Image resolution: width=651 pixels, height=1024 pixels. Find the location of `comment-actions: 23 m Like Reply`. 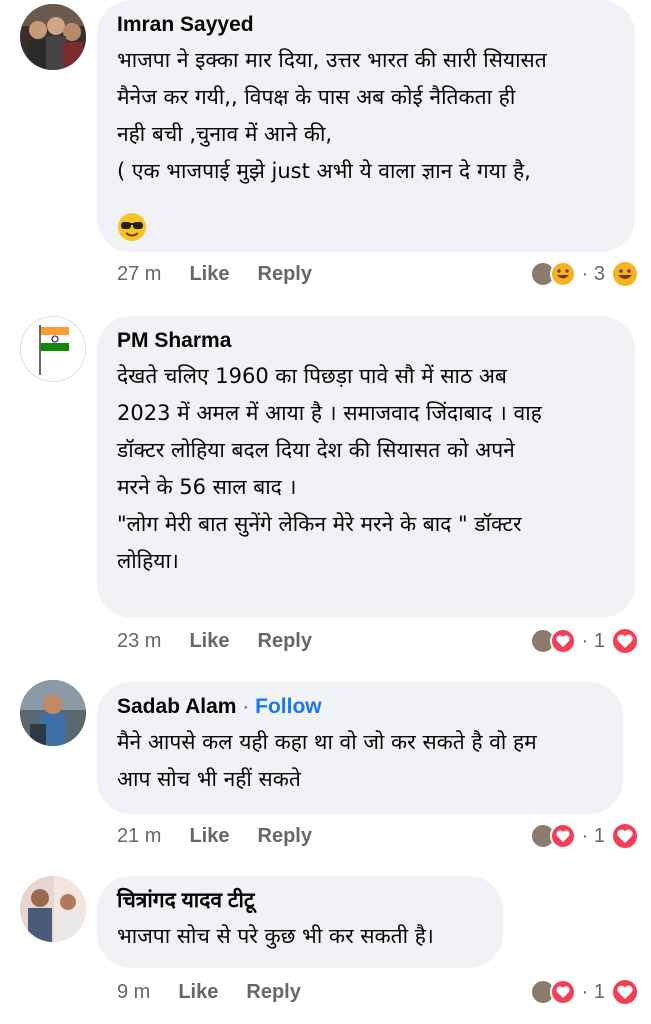

comment-actions: 23 m Like Reply is located at coordinates (214, 641).